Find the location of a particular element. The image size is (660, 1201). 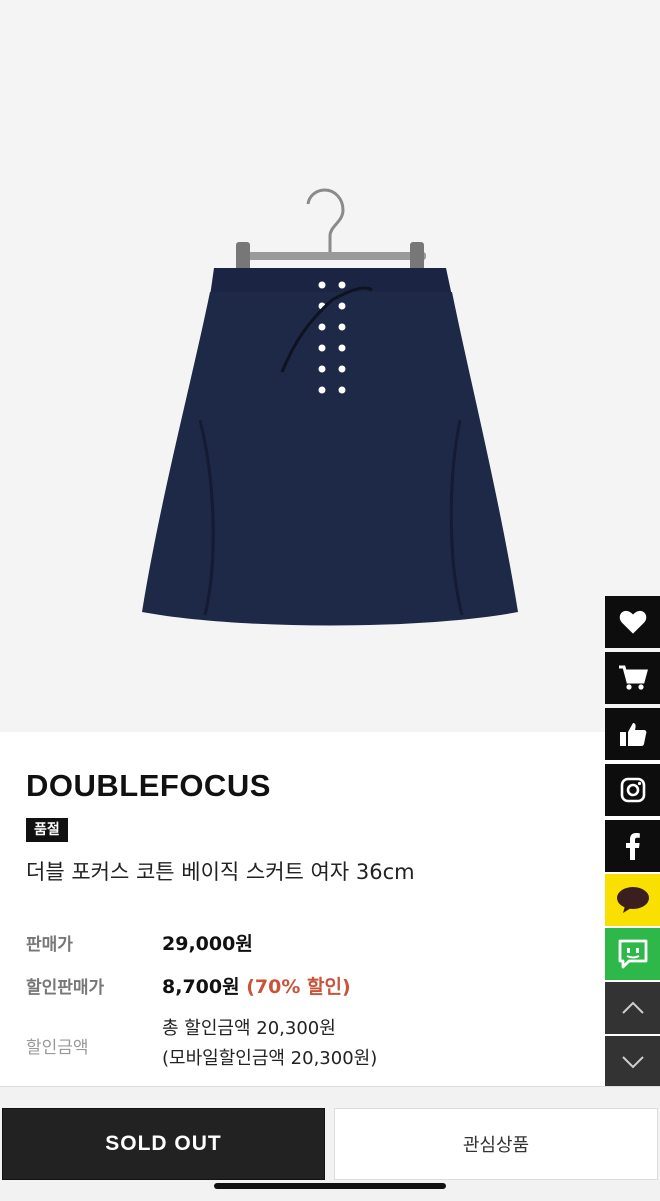

scroll-down-button is located at coordinates (632, 1062).